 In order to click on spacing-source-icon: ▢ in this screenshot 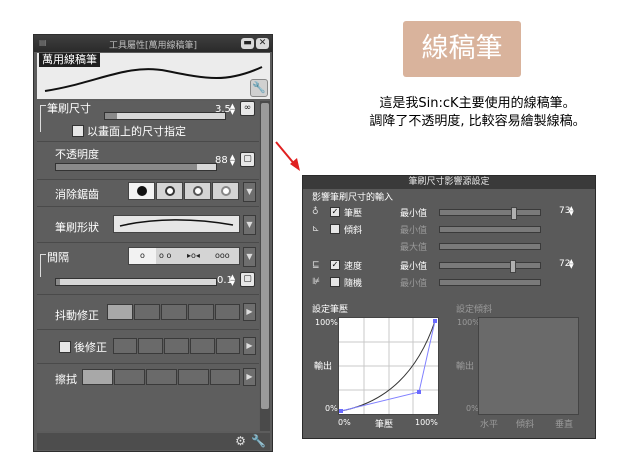, I will do `click(247, 279)`.